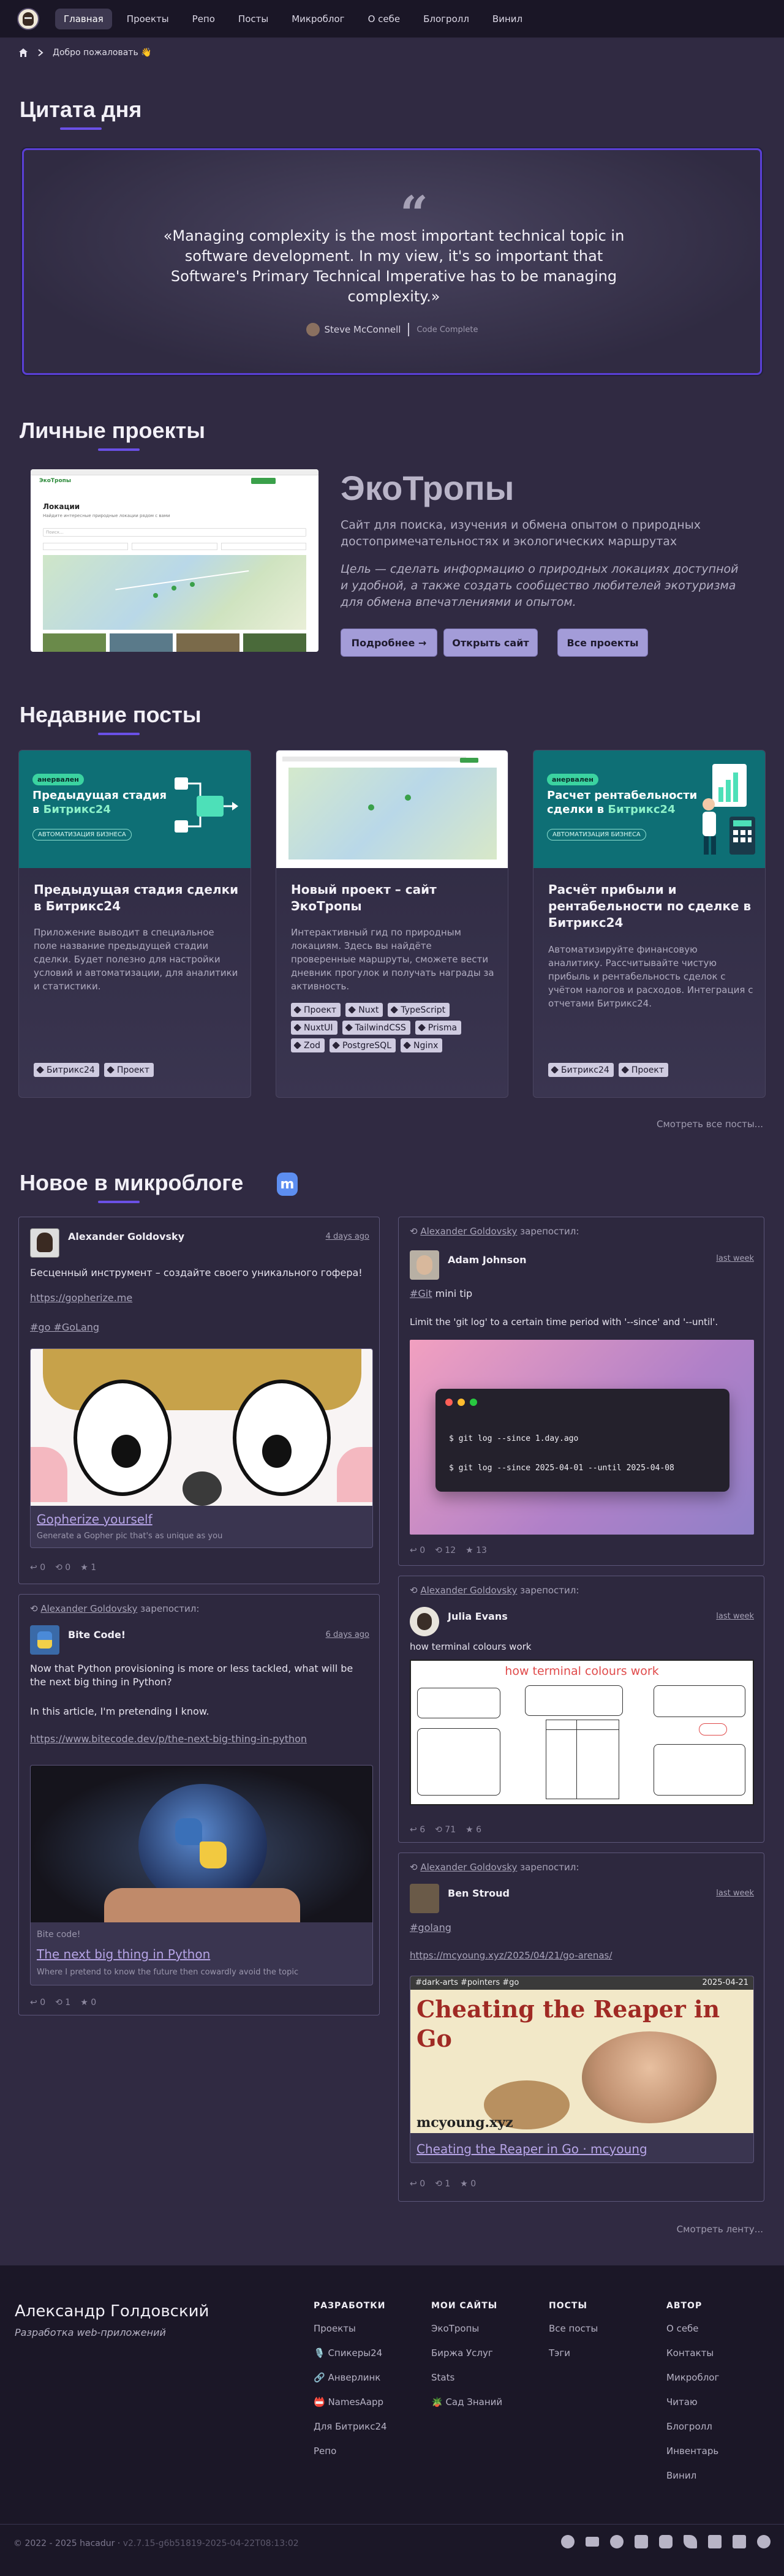  I want to click on footer-link: Контакты, so click(693, 2358).